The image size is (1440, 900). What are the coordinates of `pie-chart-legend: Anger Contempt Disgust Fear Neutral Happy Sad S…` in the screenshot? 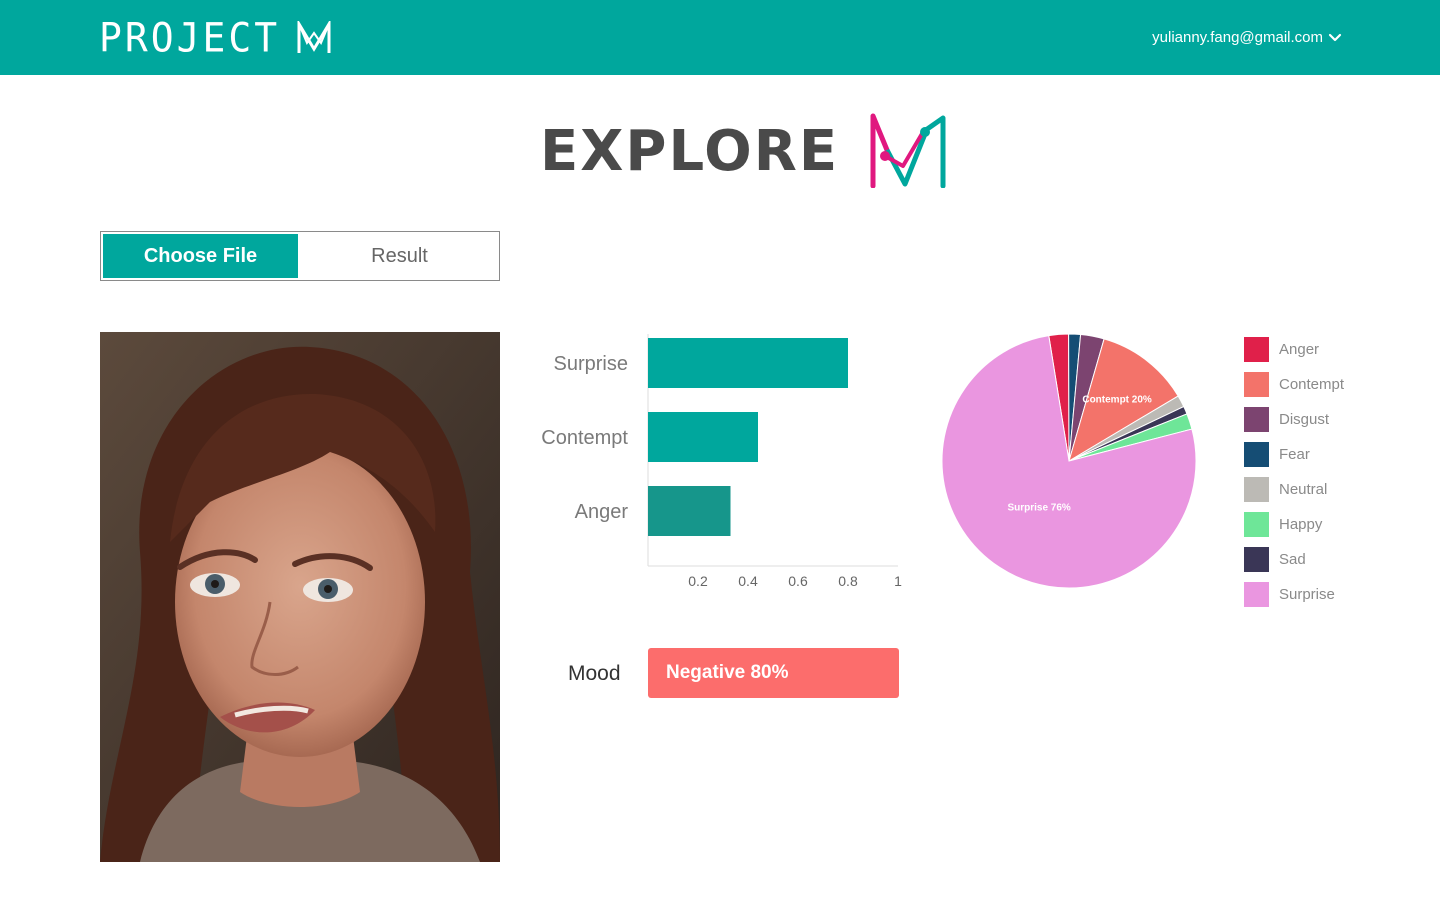 It's located at (1324, 472).